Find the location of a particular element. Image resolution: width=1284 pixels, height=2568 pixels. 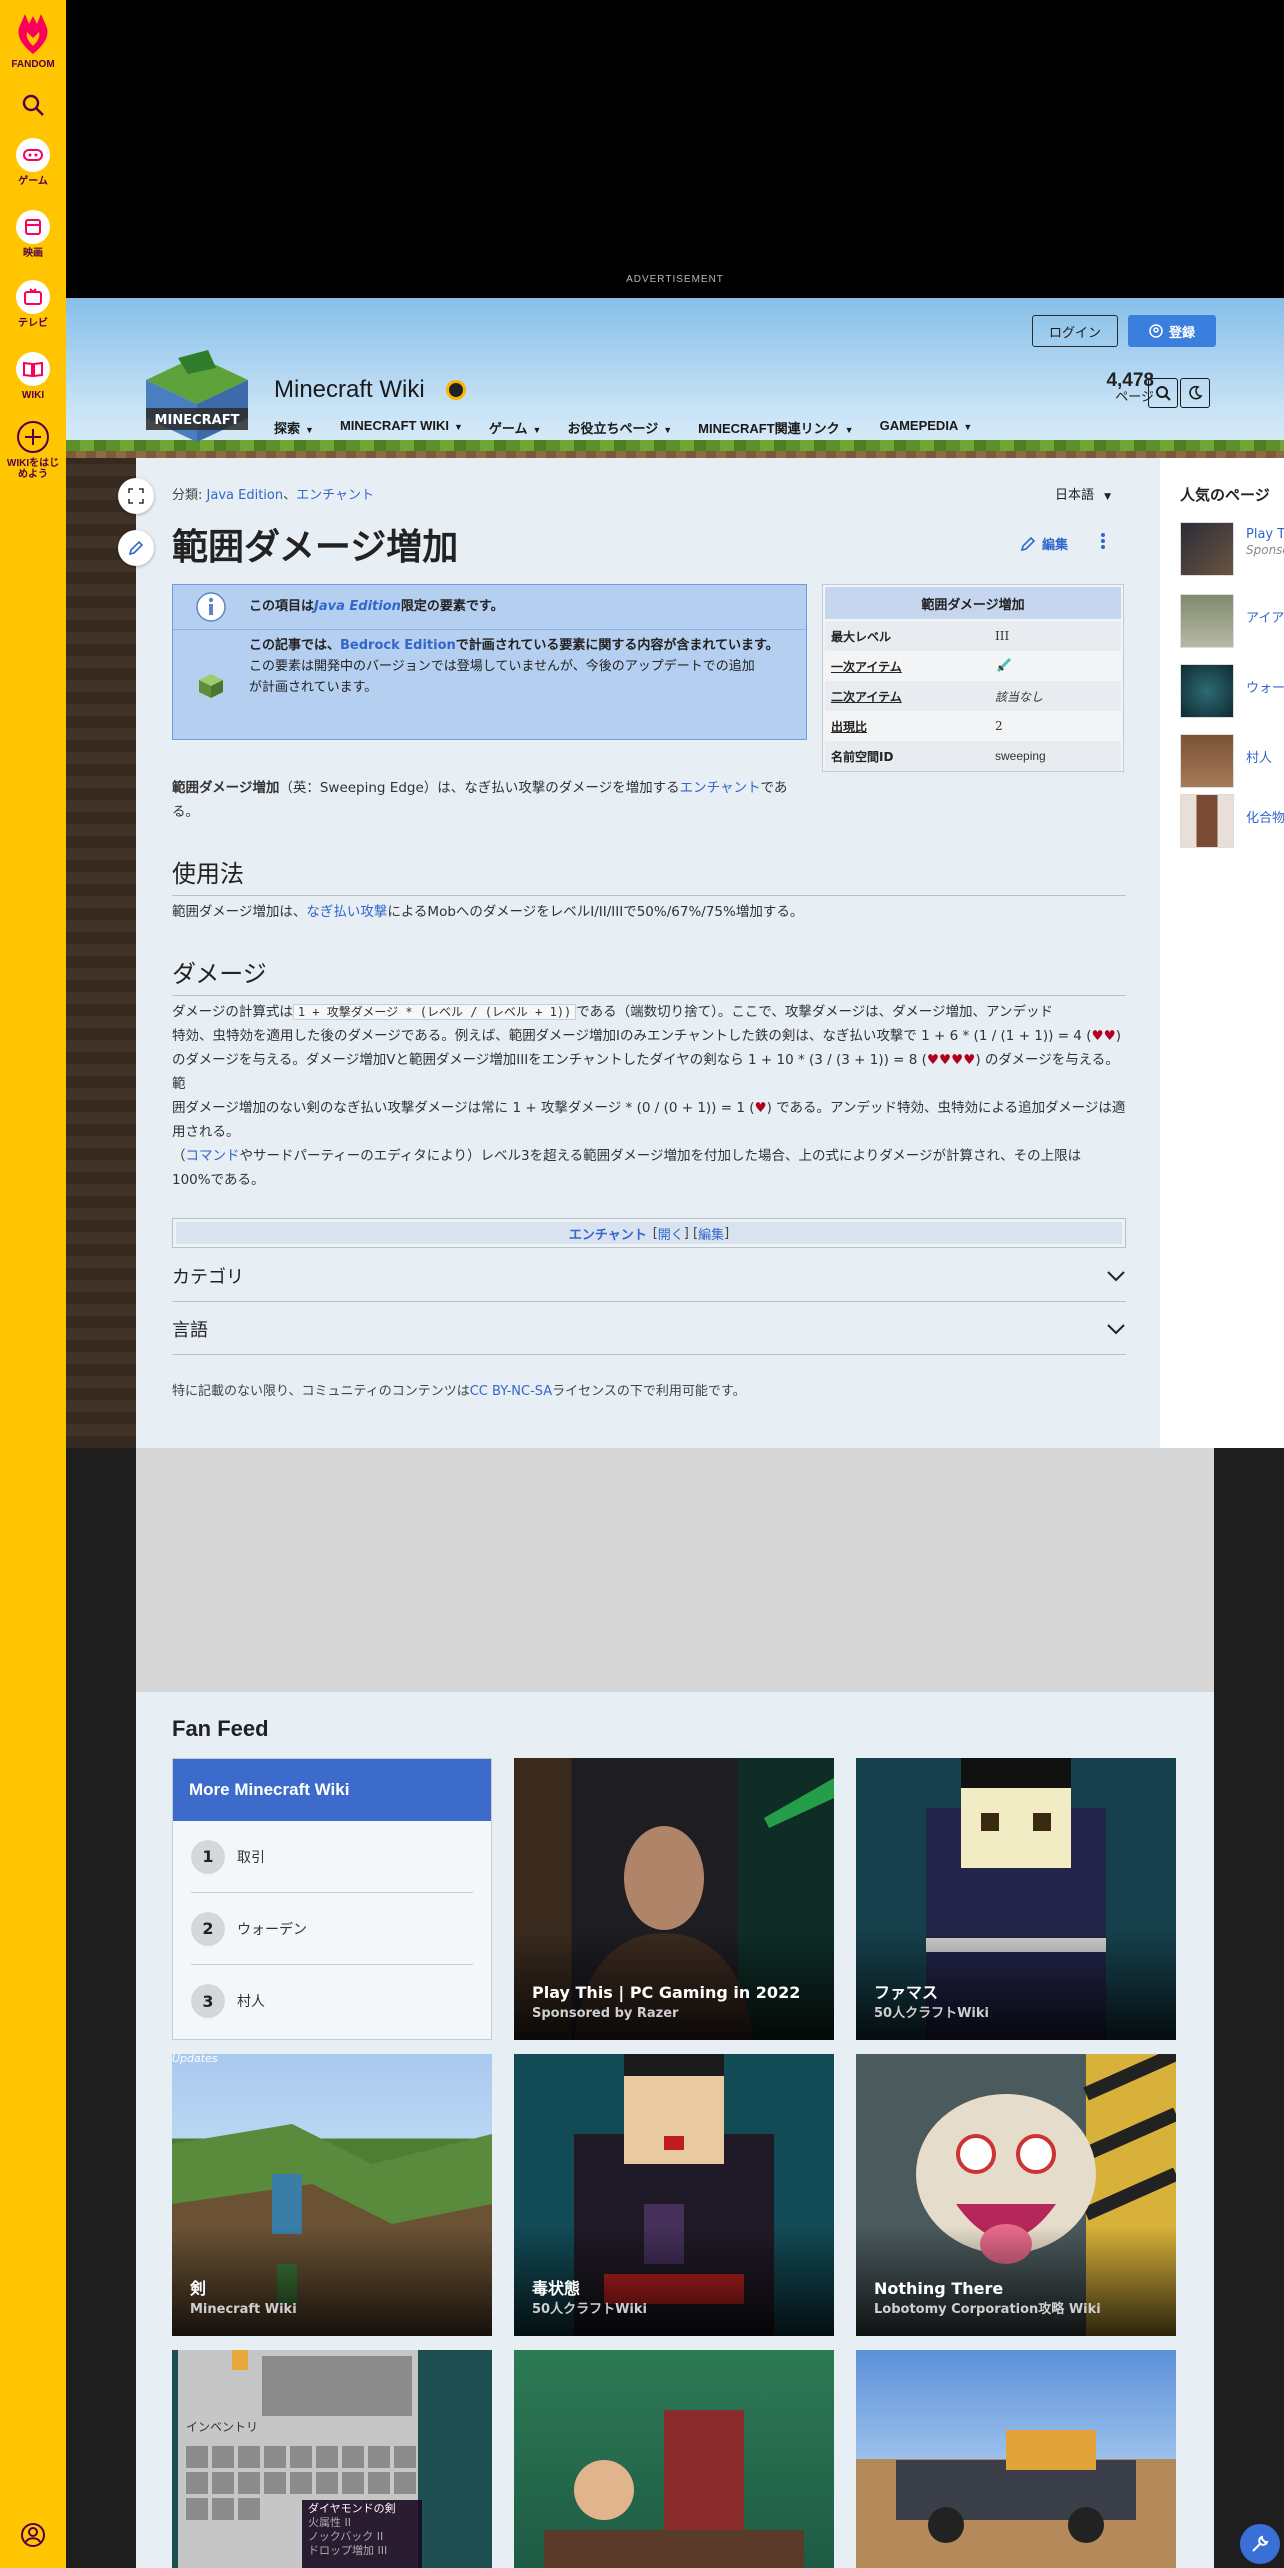

nav-explore: 探索 ▼ is located at coordinates (294, 427).